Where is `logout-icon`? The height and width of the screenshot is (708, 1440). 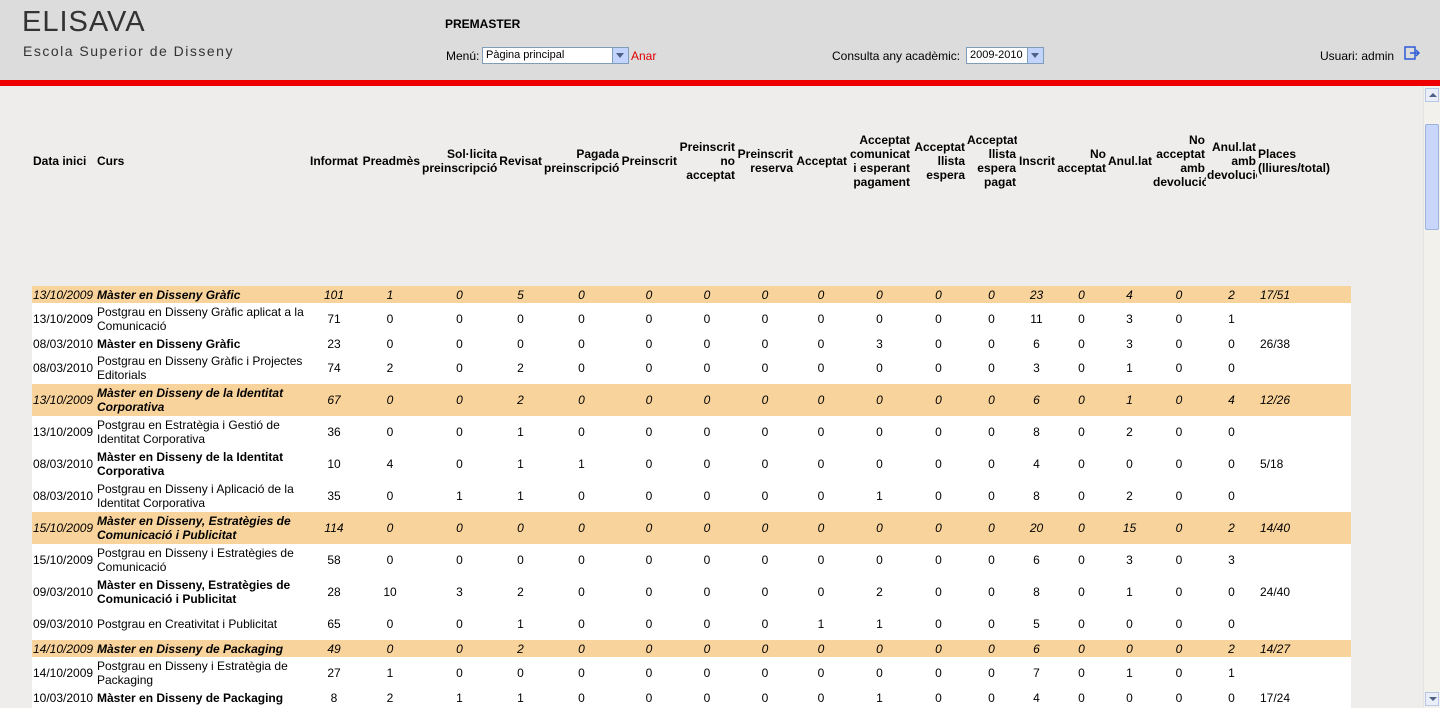
logout-icon is located at coordinates (1412, 53).